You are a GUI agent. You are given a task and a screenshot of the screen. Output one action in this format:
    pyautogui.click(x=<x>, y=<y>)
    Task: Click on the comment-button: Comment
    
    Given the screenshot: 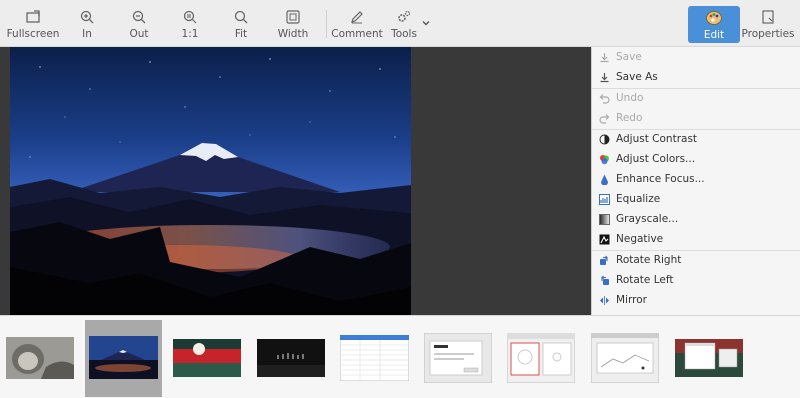 What is the action you would take?
    pyautogui.click(x=357, y=23)
    